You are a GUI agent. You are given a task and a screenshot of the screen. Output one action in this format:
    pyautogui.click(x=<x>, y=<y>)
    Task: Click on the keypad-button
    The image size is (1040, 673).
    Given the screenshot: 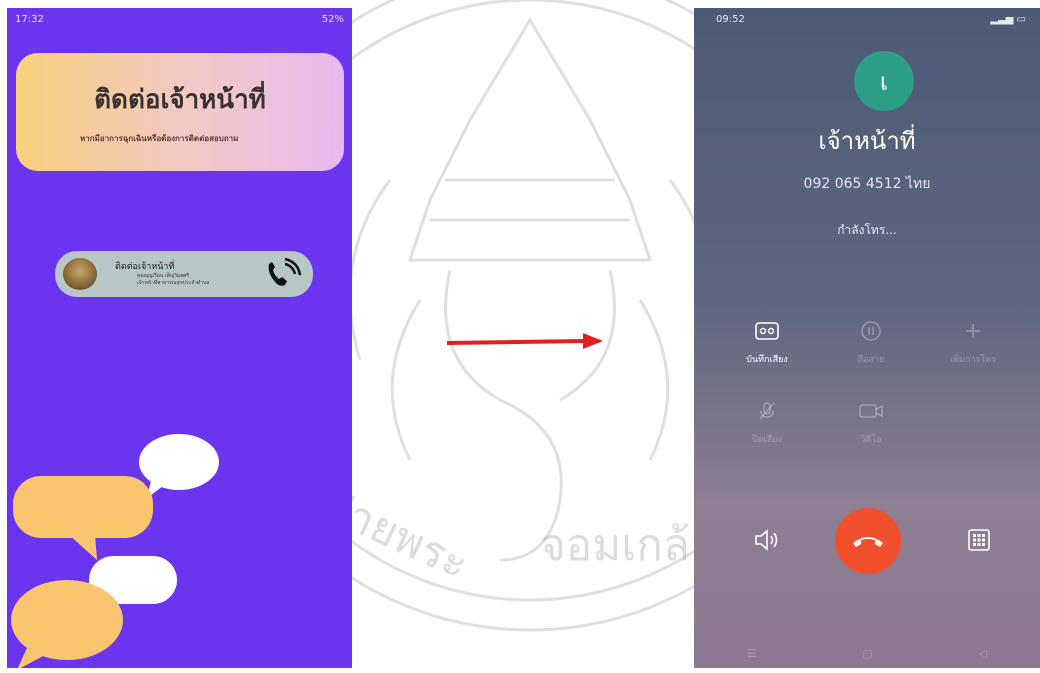 What is the action you would take?
    pyautogui.click(x=979, y=540)
    